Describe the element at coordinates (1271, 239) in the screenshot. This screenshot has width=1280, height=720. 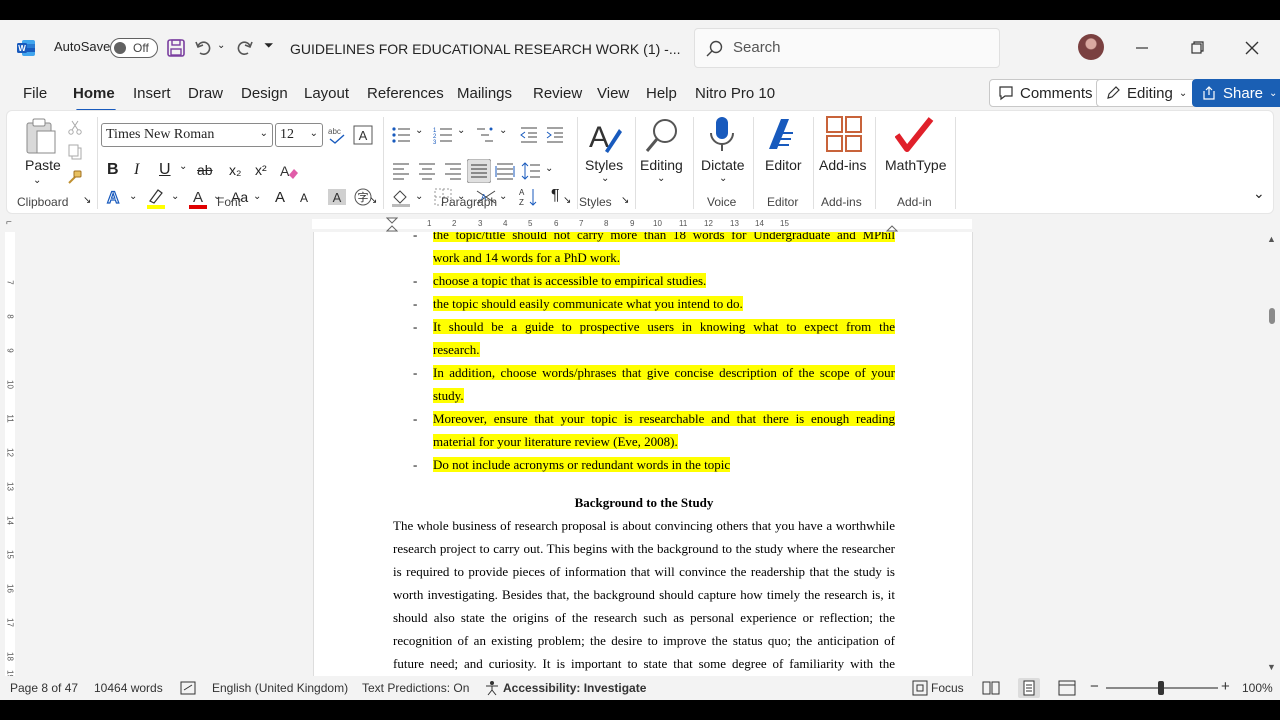
I see `scroll-up-icon: ▲` at that location.